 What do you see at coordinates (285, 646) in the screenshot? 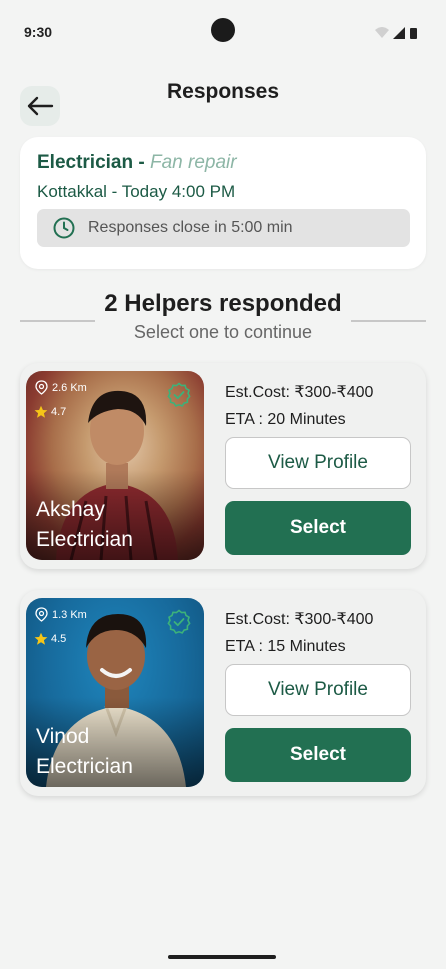
I see `eta-text: ETA : 15 Minutes` at bounding box center [285, 646].